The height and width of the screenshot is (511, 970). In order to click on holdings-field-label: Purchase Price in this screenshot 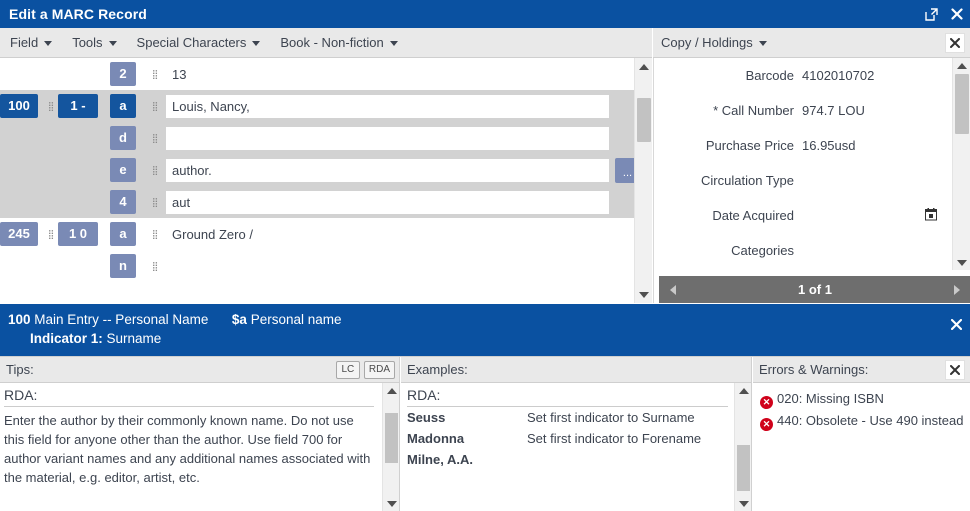, I will do `click(749, 145)`.